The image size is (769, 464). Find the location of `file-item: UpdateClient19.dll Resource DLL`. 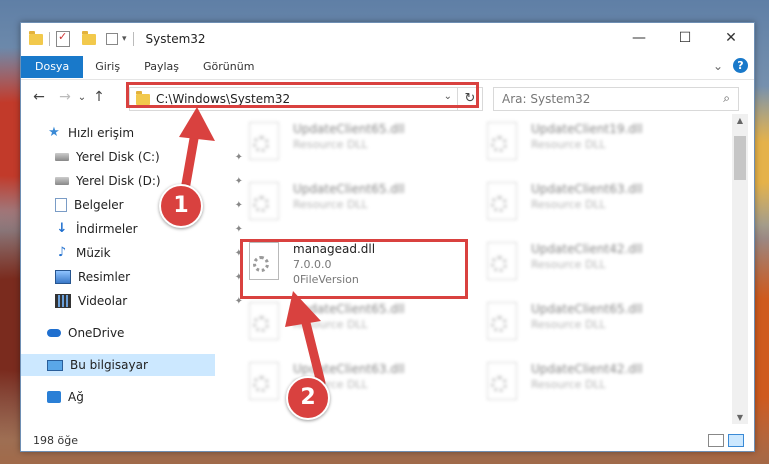

file-item: UpdateClient19.dll Resource DLL is located at coordinates (598, 143).